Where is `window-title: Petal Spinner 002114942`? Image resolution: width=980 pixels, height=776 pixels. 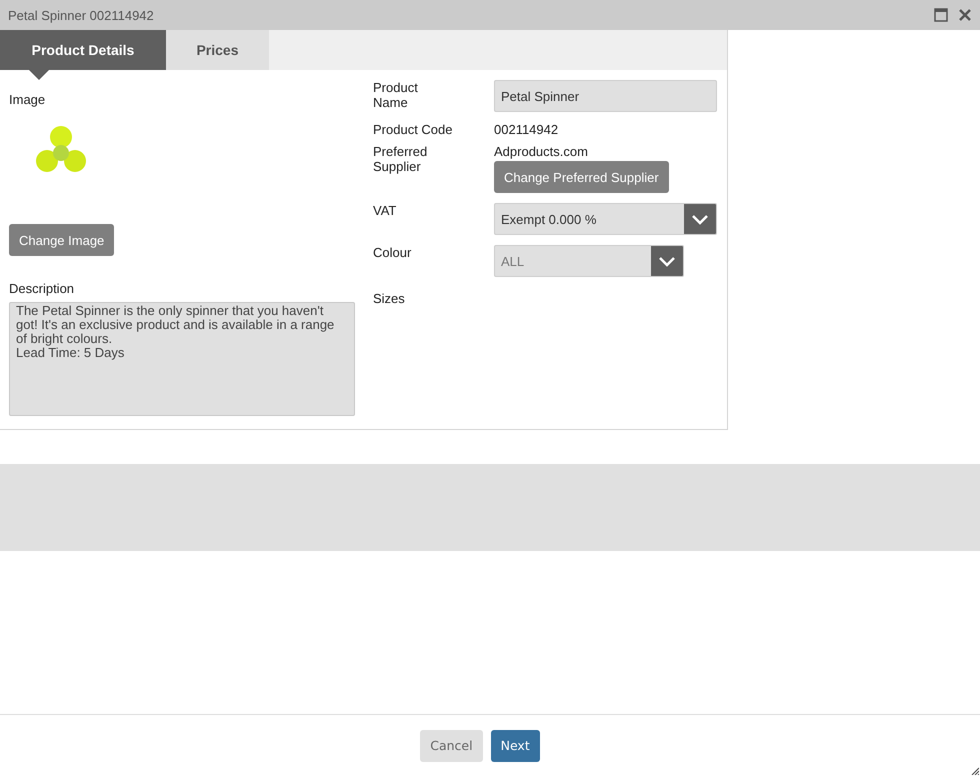 window-title: Petal Spinner 002114942 is located at coordinates (81, 15).